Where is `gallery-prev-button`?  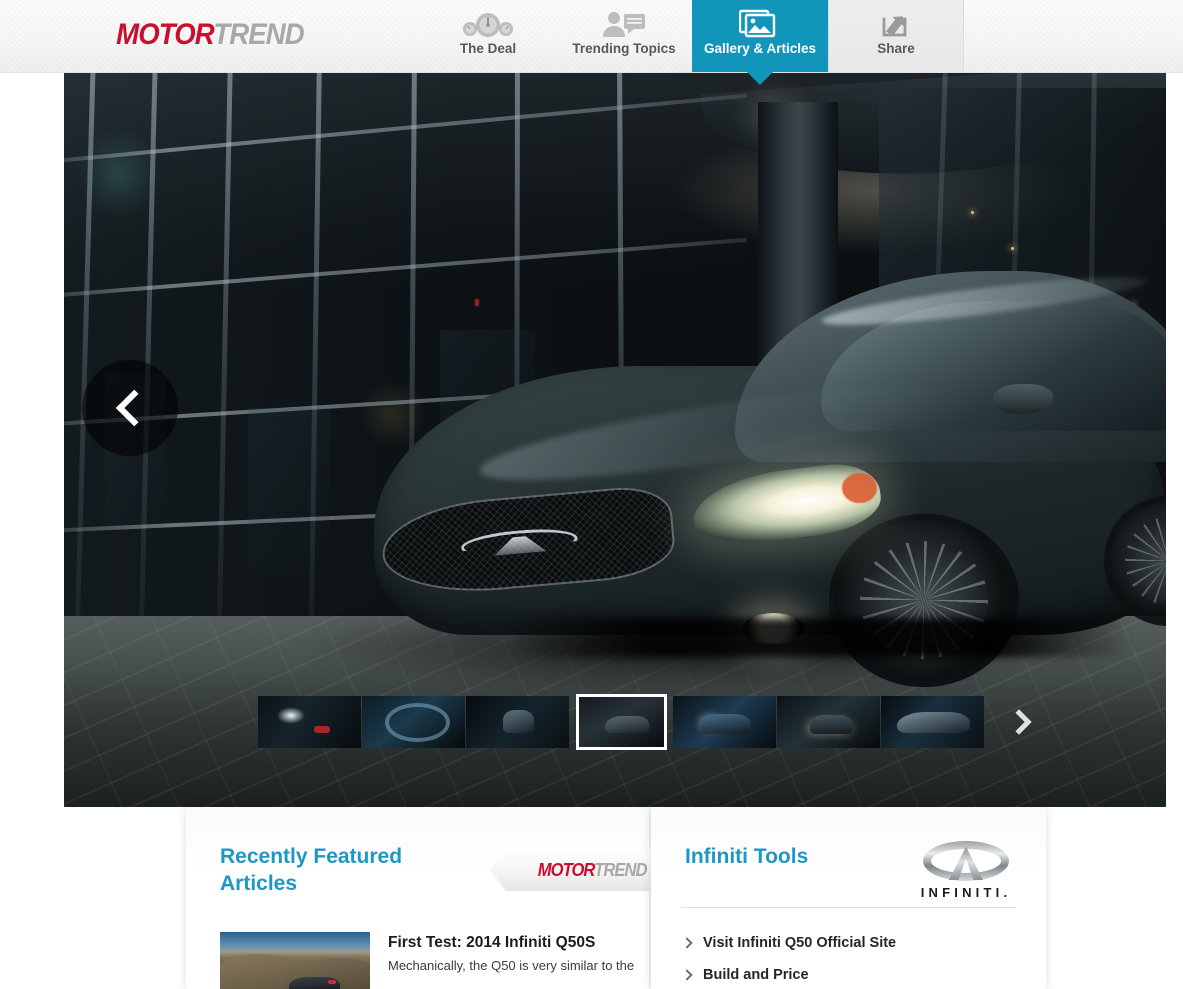
gallery-prev-button is located at coordinates (130, 408).